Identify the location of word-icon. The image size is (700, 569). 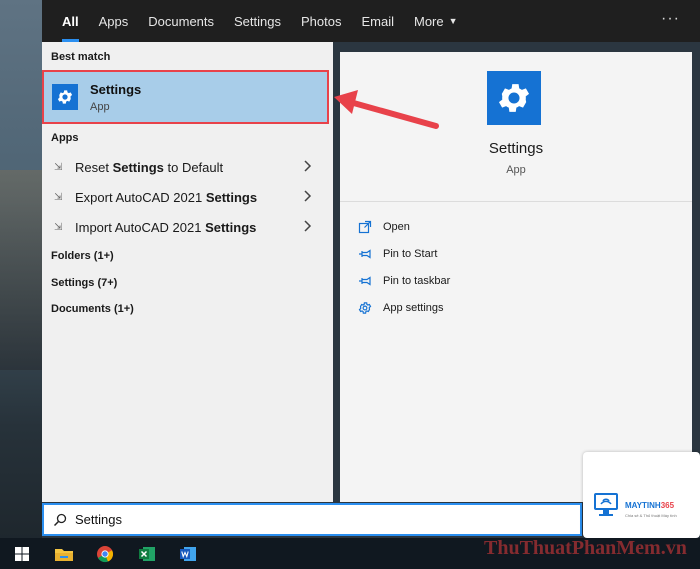
(188, 554).